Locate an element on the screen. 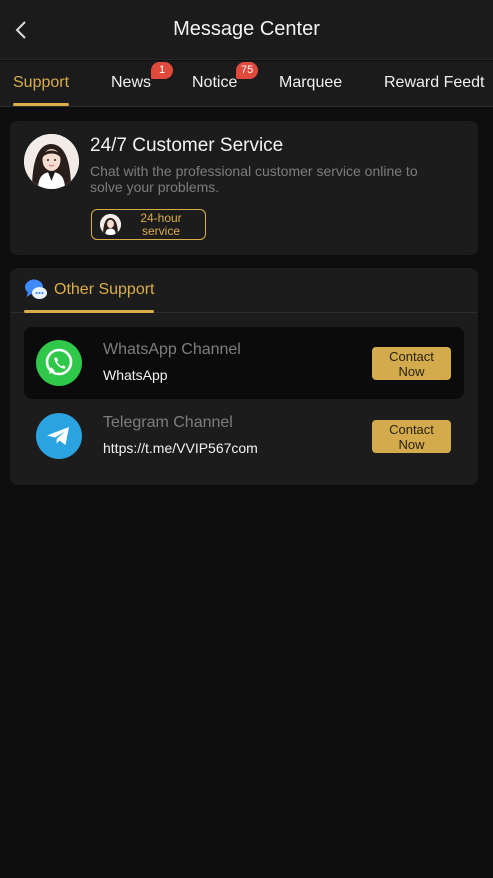 The width and height of the screenshot is (493, 878). tab-label: Support is located at coordinates (41, 82).